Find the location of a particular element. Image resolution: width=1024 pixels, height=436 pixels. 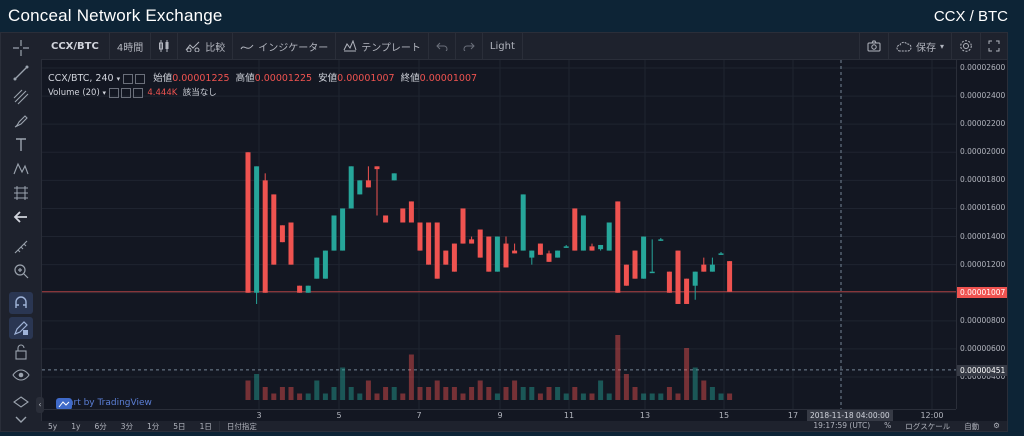

range-3m: 3分 is located at coordinates (127, 426).